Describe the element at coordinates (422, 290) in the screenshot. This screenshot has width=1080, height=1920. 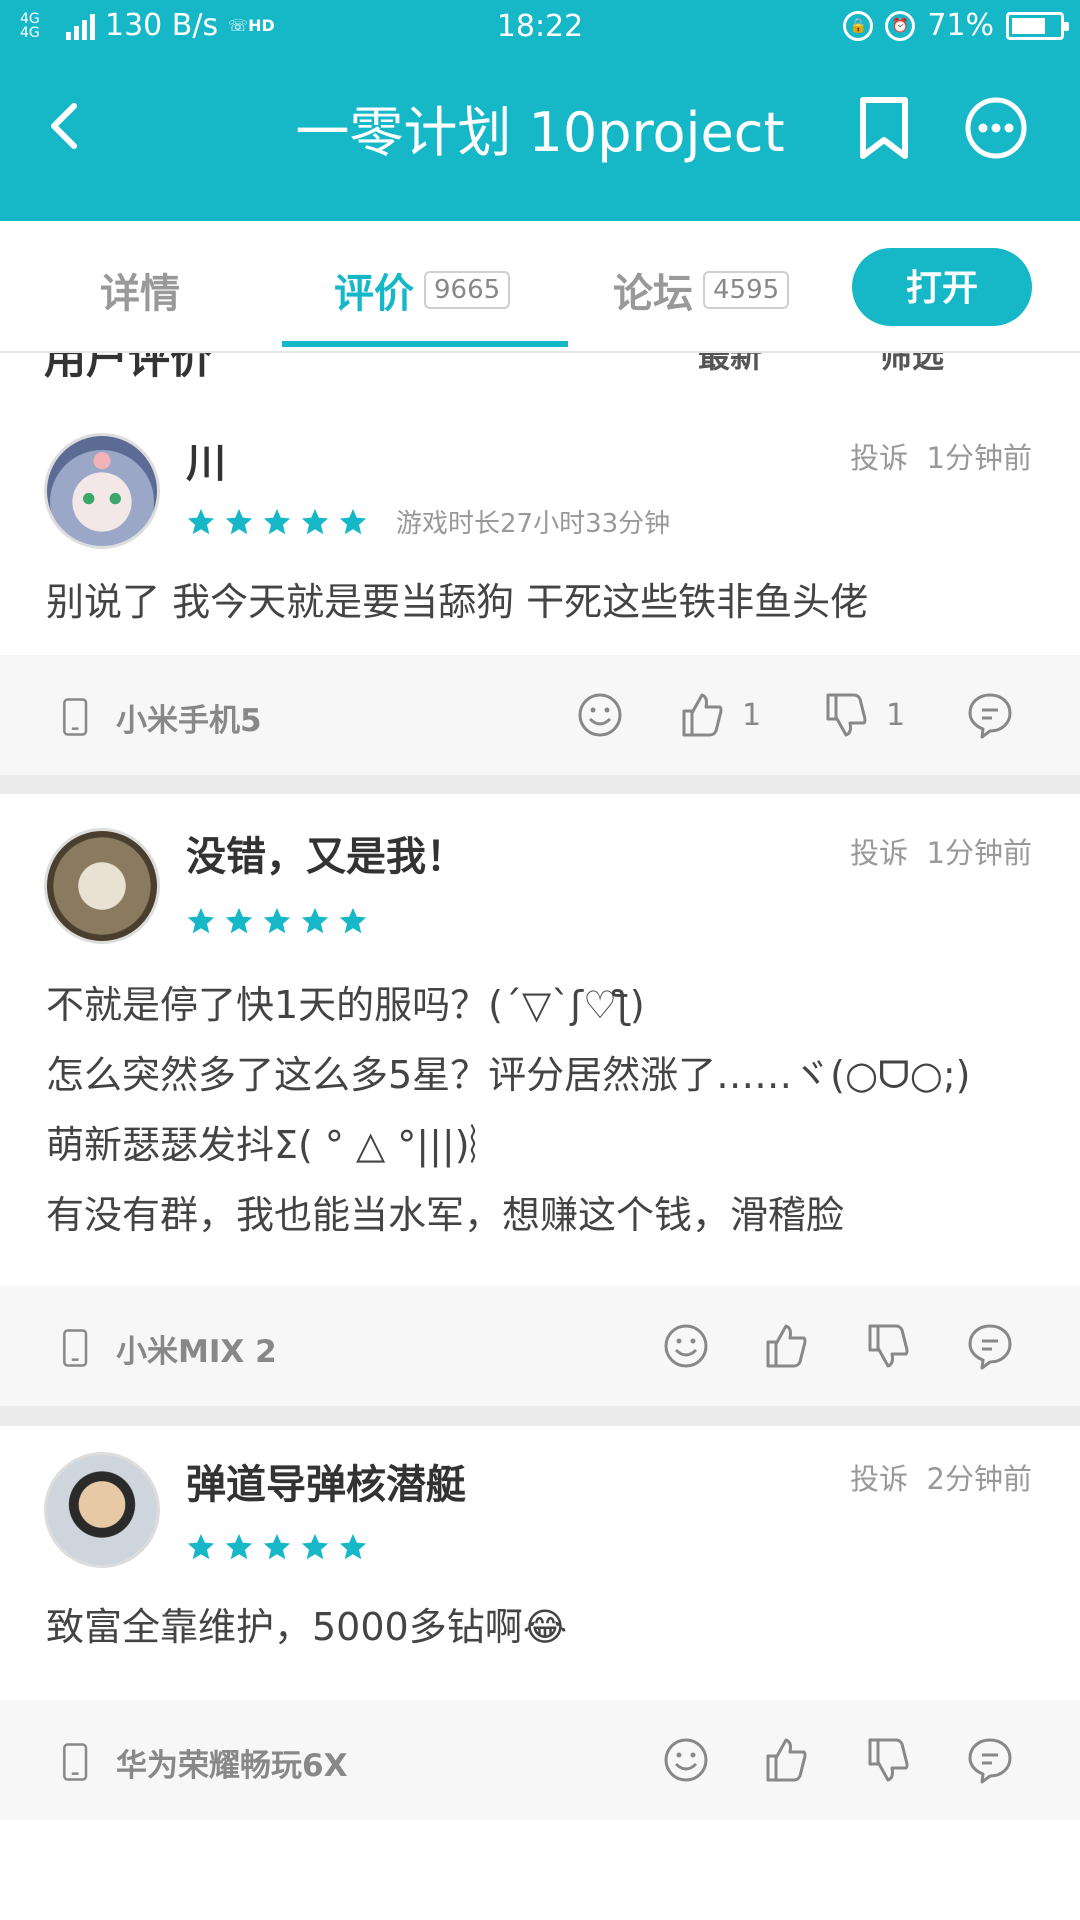
I see `tab-reviews: 评价 9665` at that location.